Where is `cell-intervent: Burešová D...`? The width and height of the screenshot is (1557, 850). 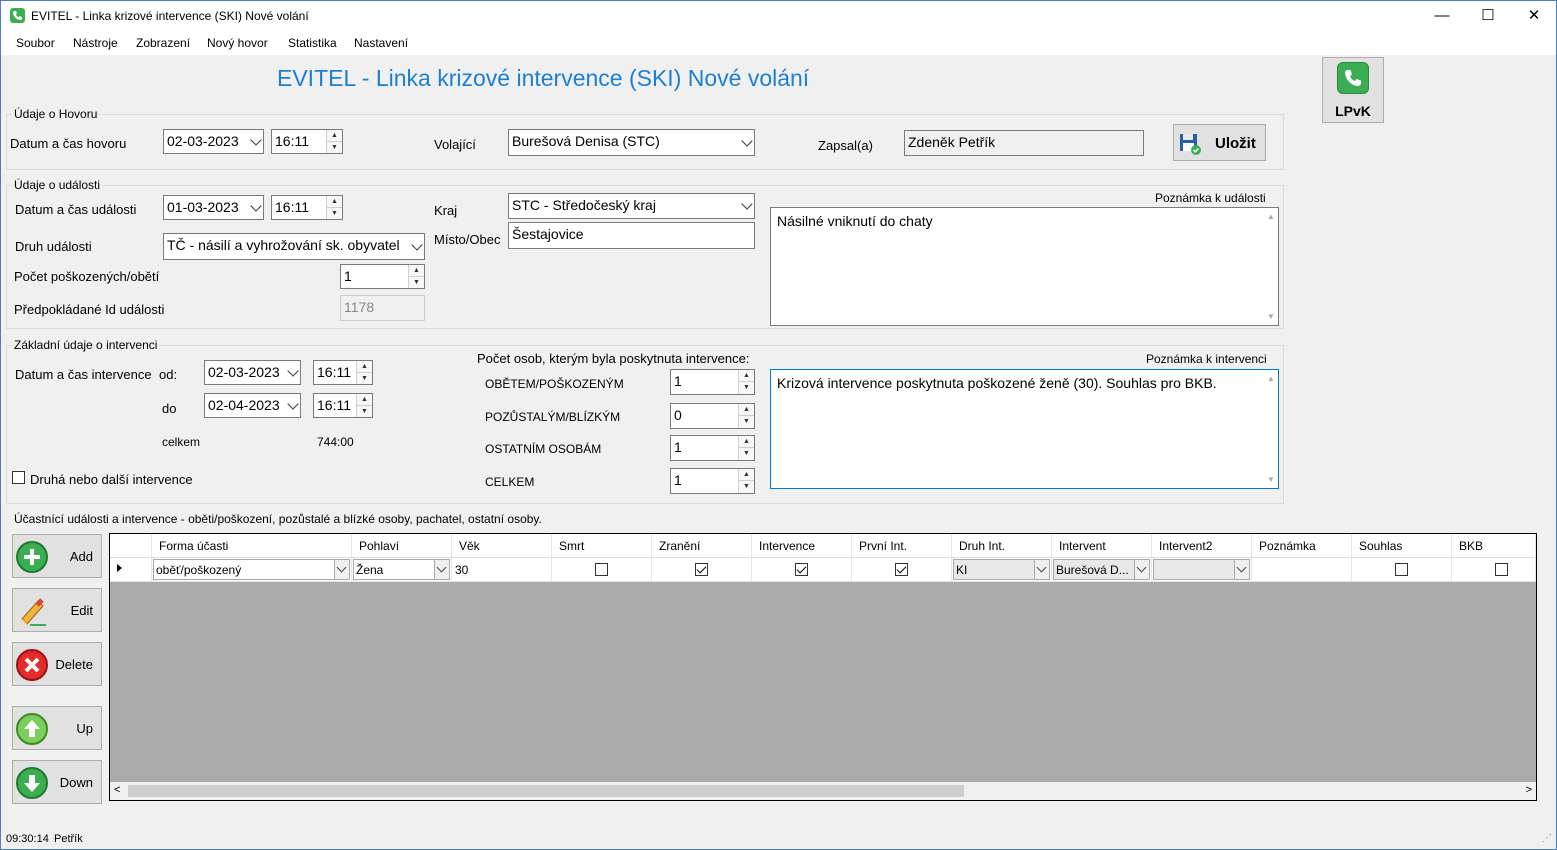
cell-intervent: Burešová D... is located at coordinates (1102, 570).